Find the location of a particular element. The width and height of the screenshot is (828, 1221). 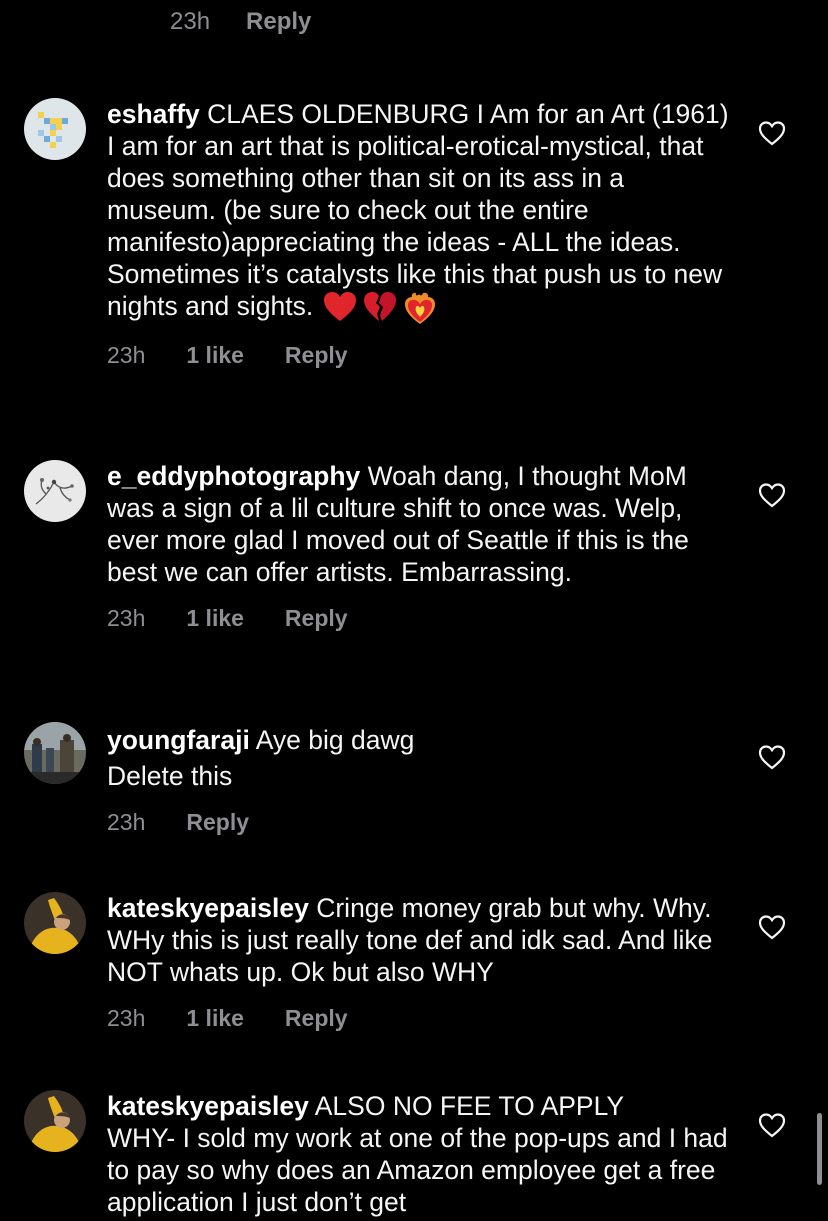

comment-username: eshaffy is located at coordinates (153, 114).